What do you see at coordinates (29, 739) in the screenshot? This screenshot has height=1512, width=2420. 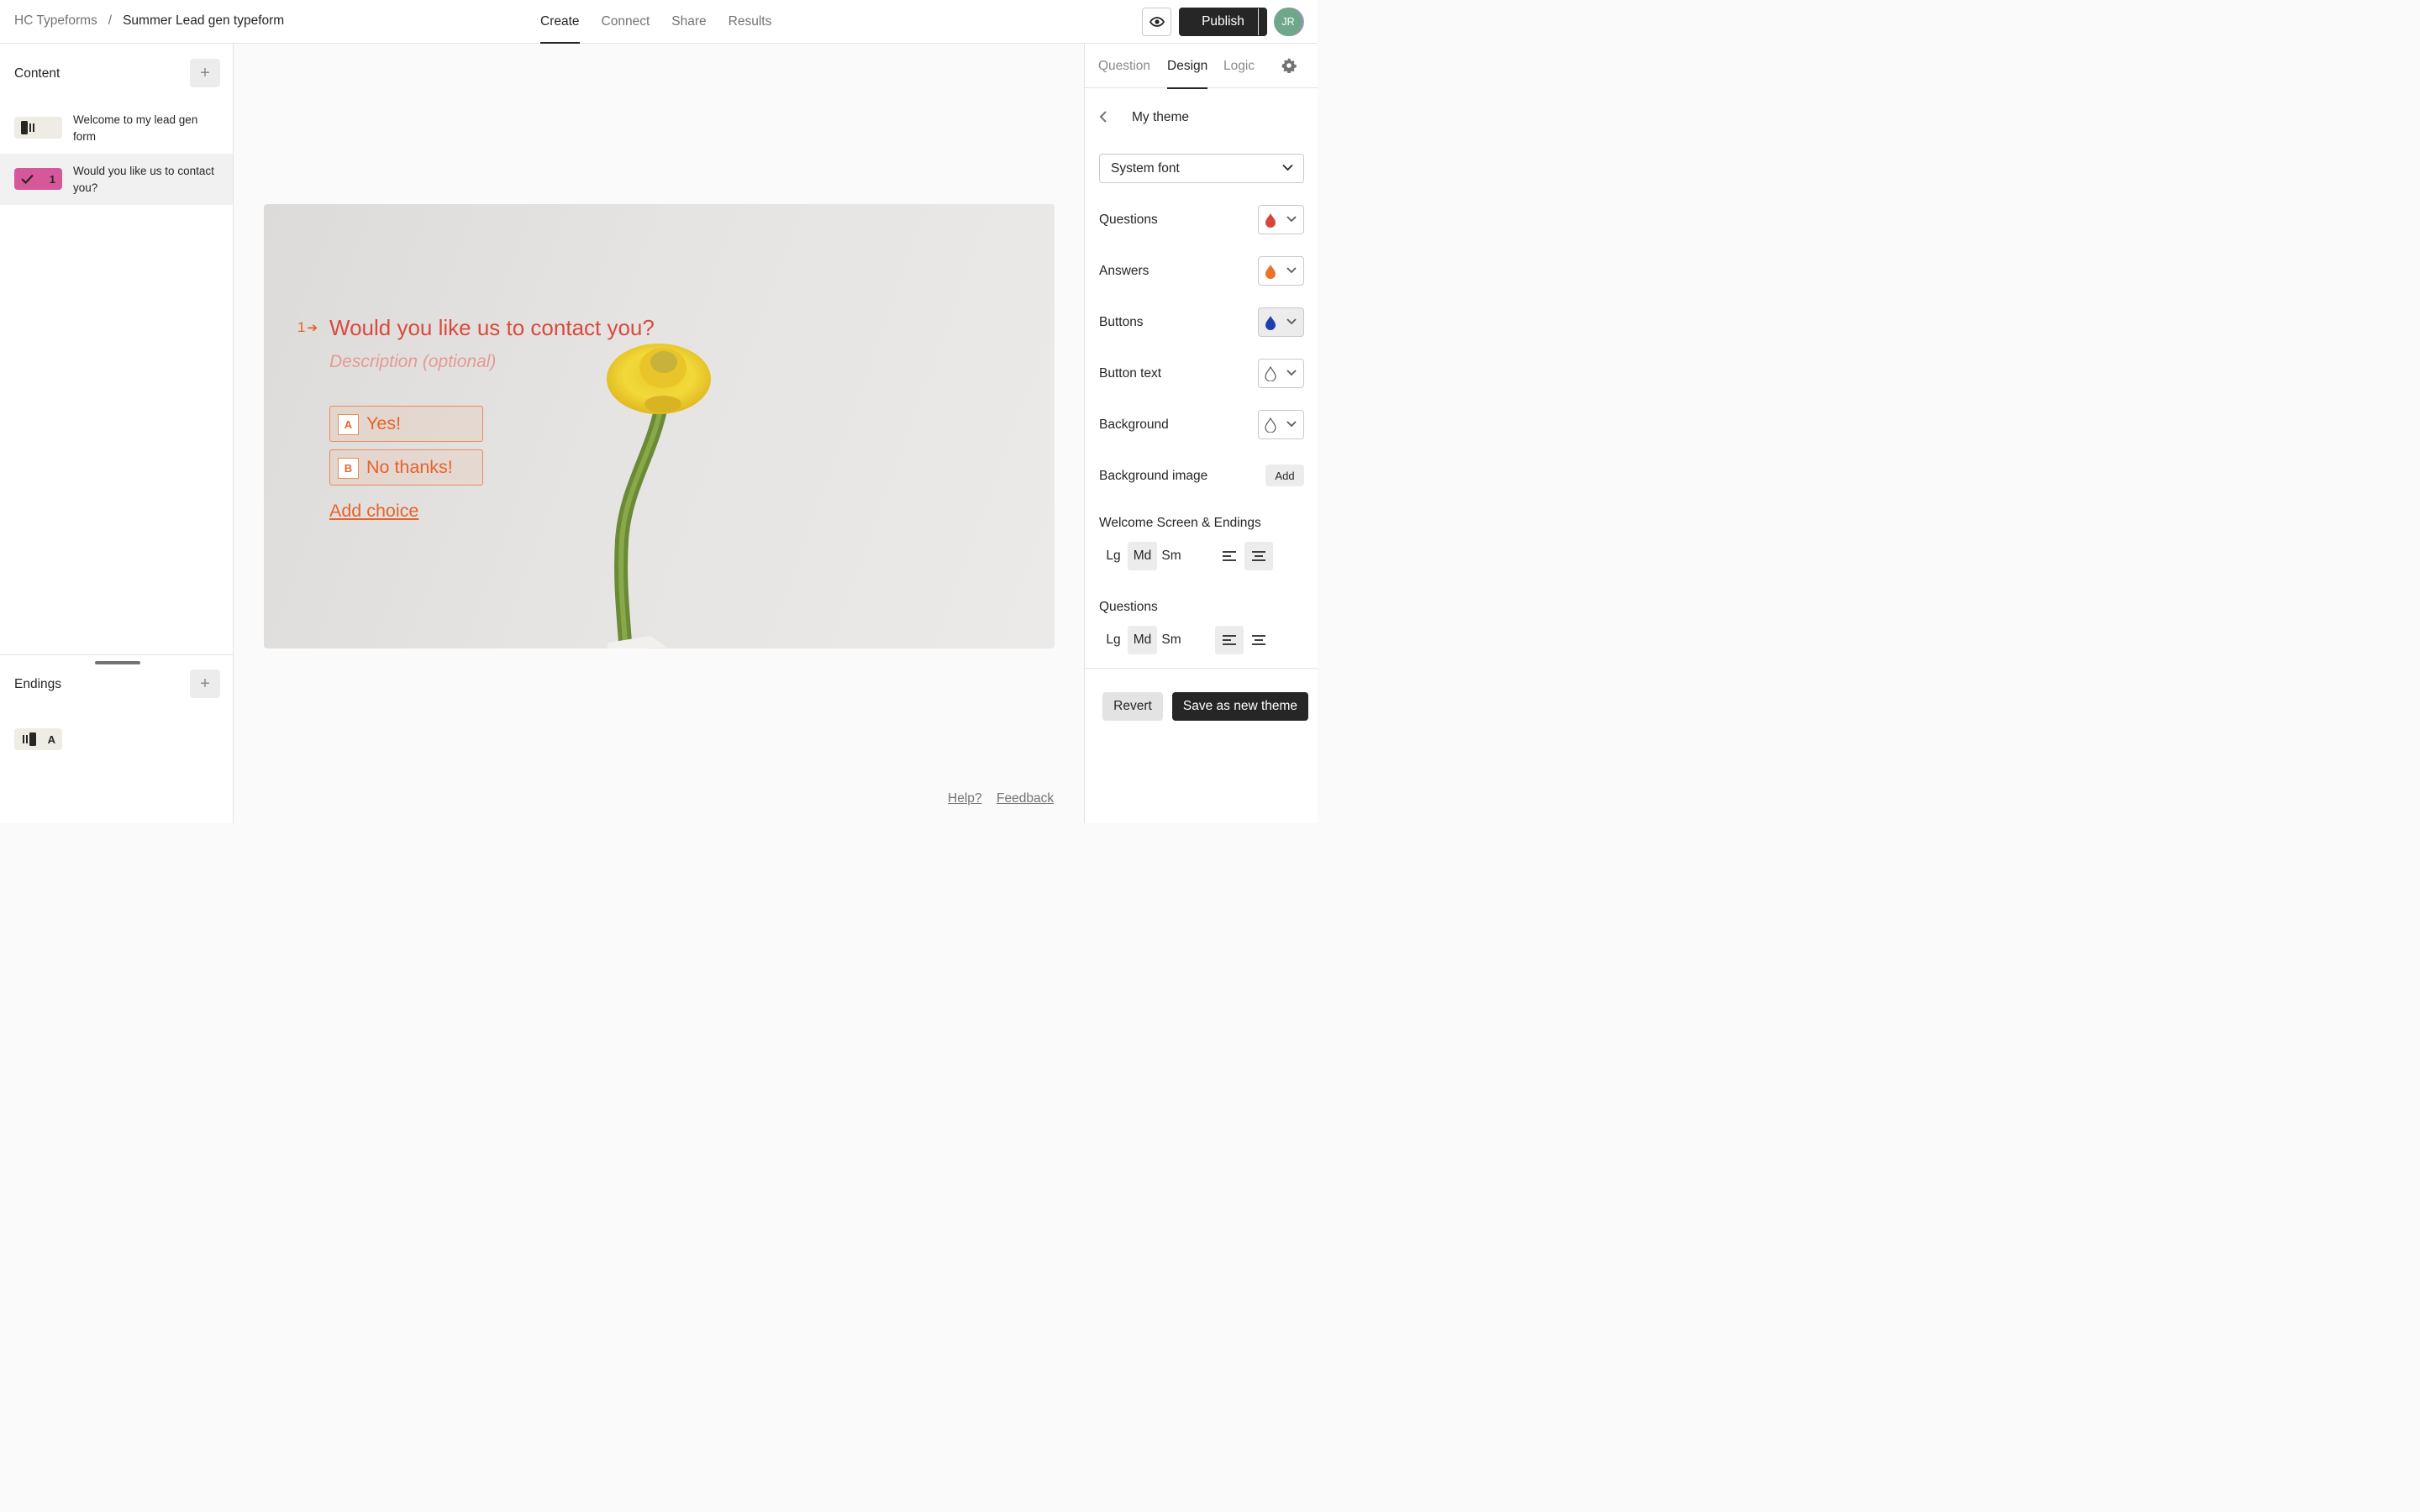 I see `ending-screen-icon` at bounding box center [29, 739].